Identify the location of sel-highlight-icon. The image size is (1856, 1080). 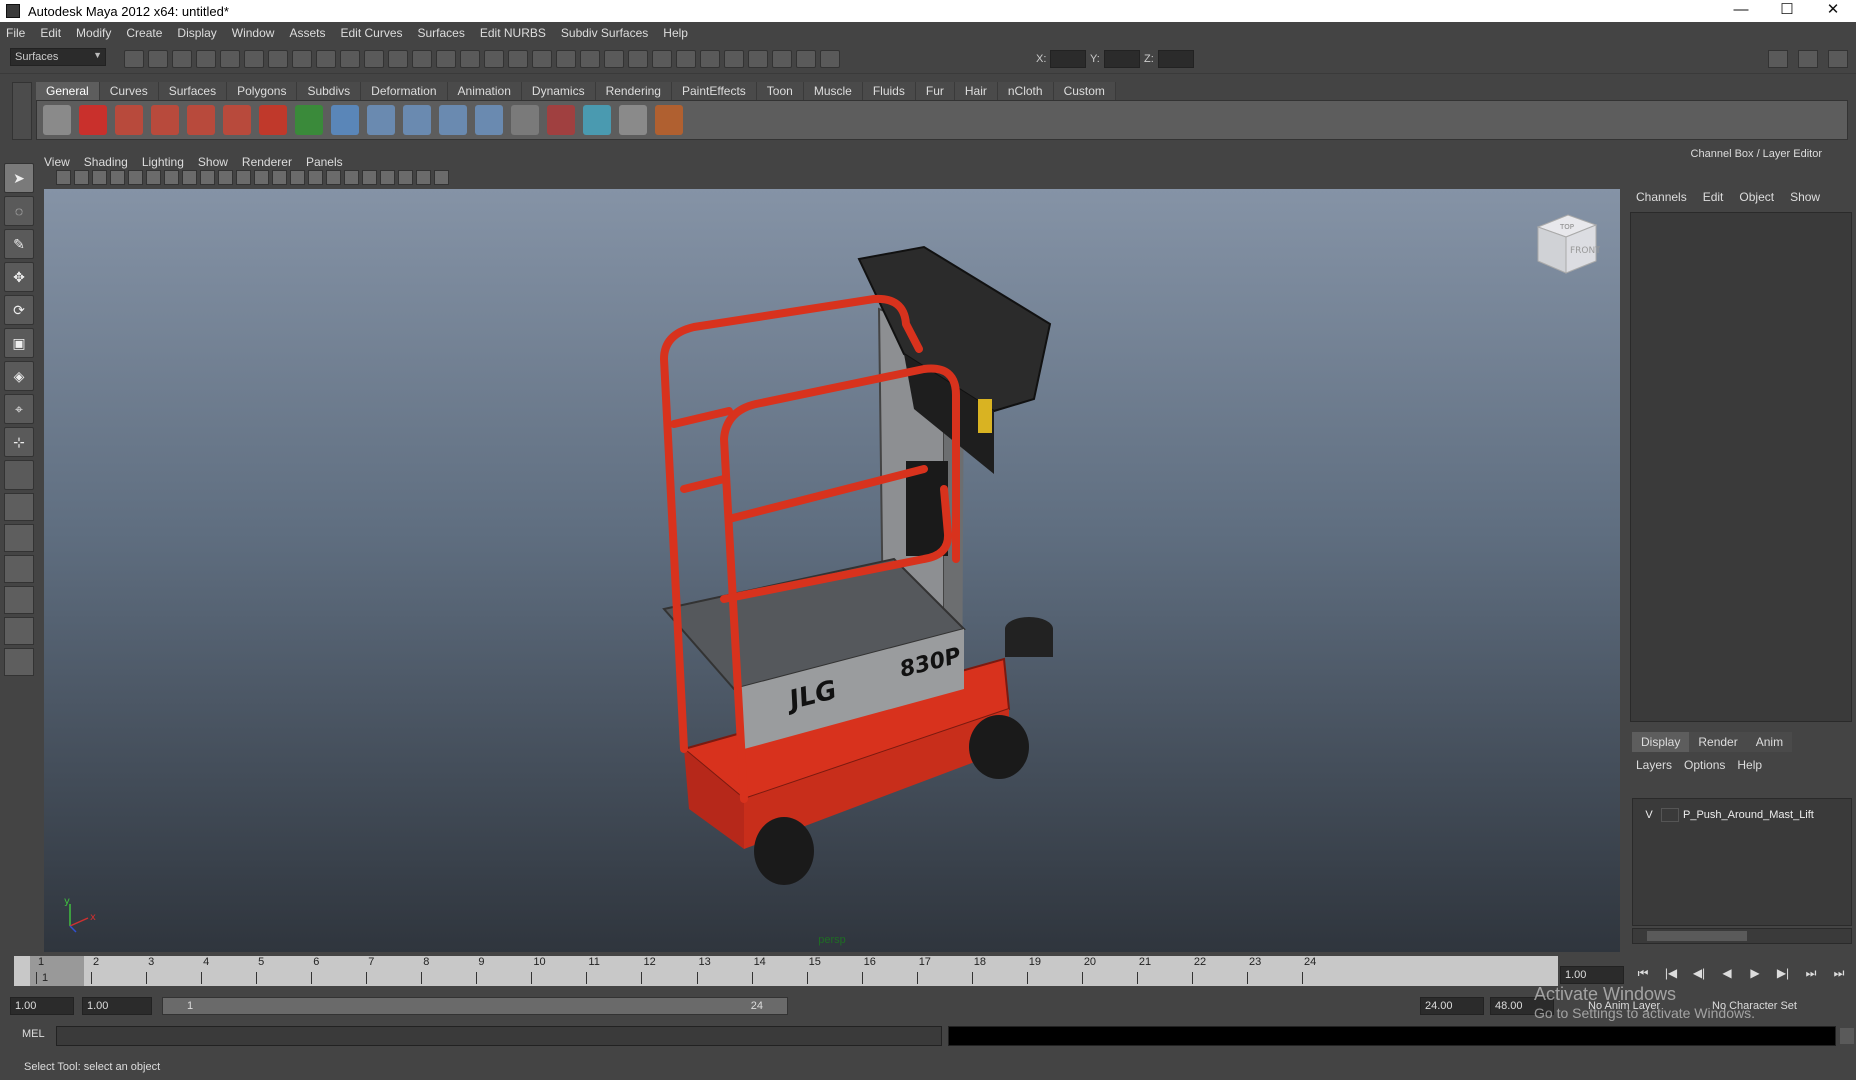
(542, 59).